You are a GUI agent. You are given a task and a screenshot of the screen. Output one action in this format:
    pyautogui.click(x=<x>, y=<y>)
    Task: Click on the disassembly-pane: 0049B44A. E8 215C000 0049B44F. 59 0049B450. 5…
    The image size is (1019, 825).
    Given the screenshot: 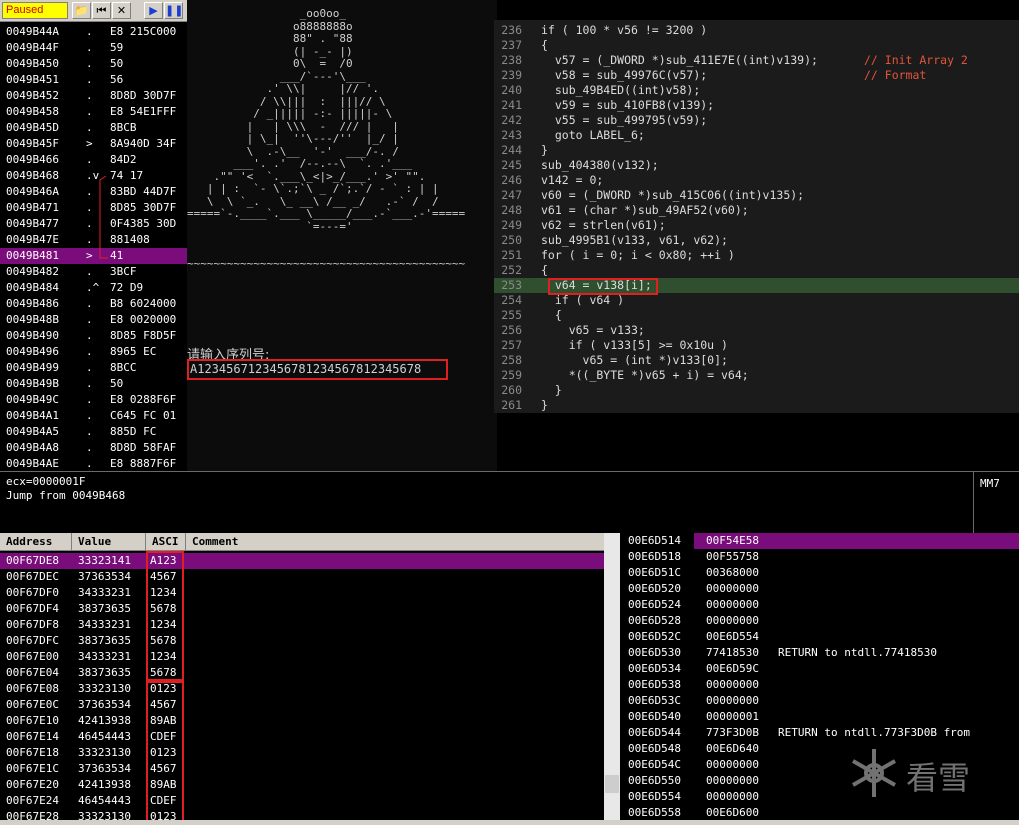 What is the action you would take?
    pyautogui.click(x=93, y=246)
    